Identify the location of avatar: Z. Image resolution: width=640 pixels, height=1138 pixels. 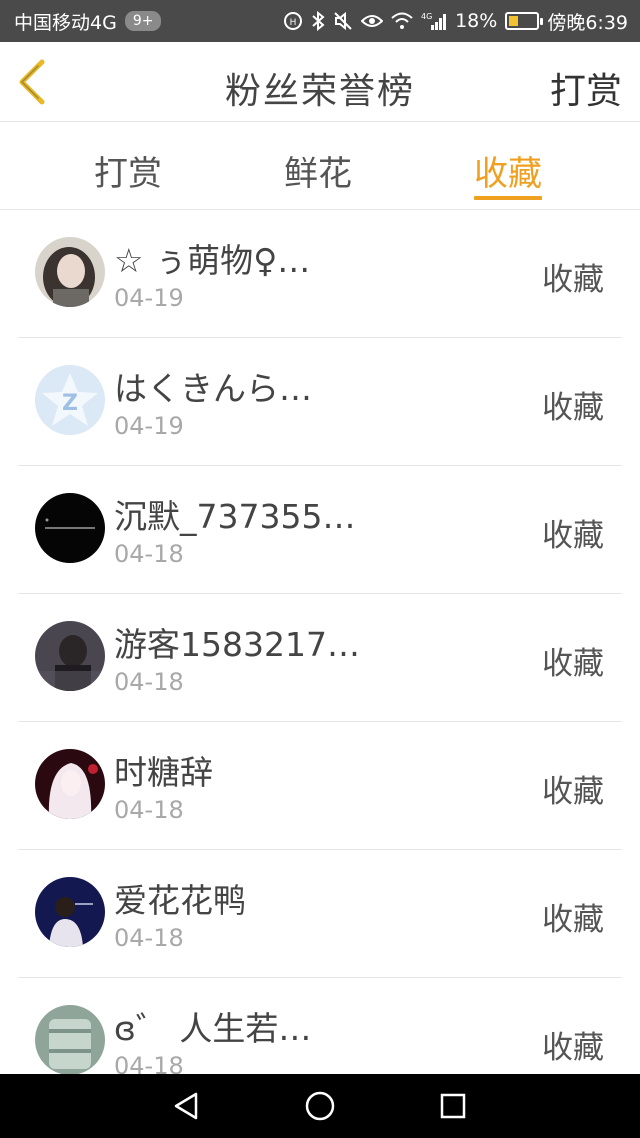
(70, 400).